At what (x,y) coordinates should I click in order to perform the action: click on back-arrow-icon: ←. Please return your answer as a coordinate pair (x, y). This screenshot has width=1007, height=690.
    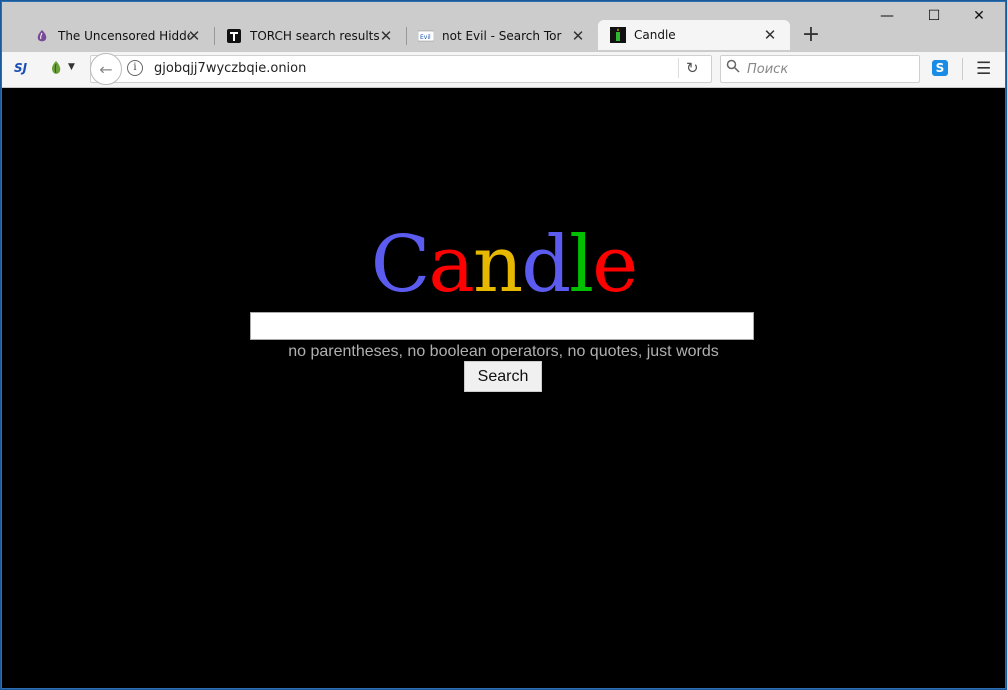
    Looking at the image, I should click on (106, 69).